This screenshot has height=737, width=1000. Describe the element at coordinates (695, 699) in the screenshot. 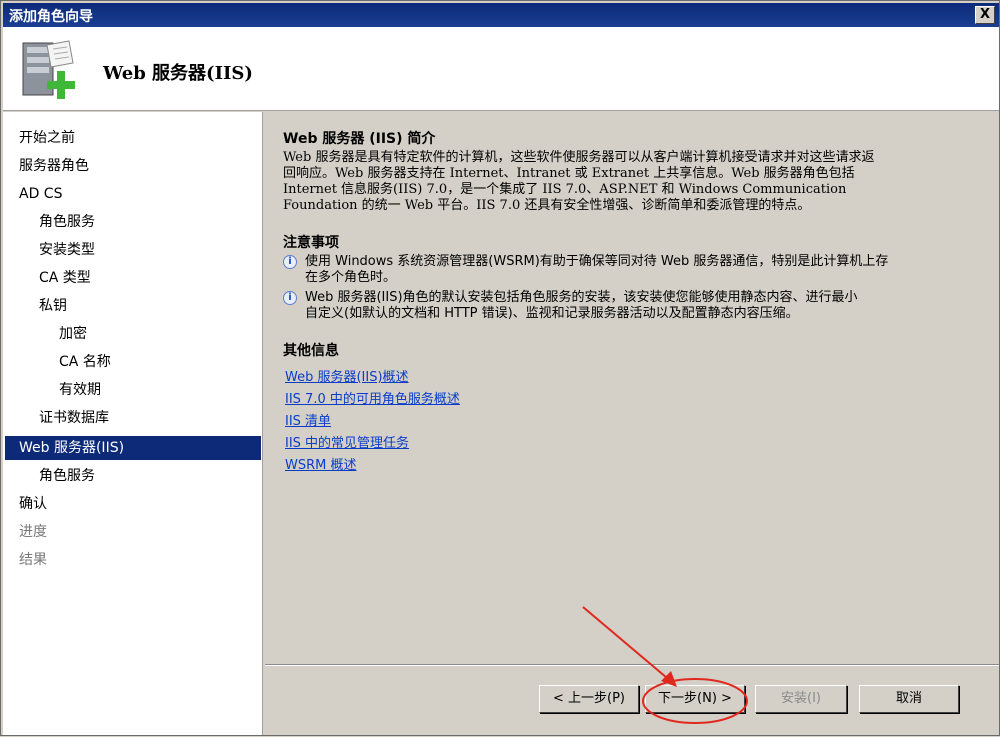

I see `next-button: 下一步(N) >` at that location.